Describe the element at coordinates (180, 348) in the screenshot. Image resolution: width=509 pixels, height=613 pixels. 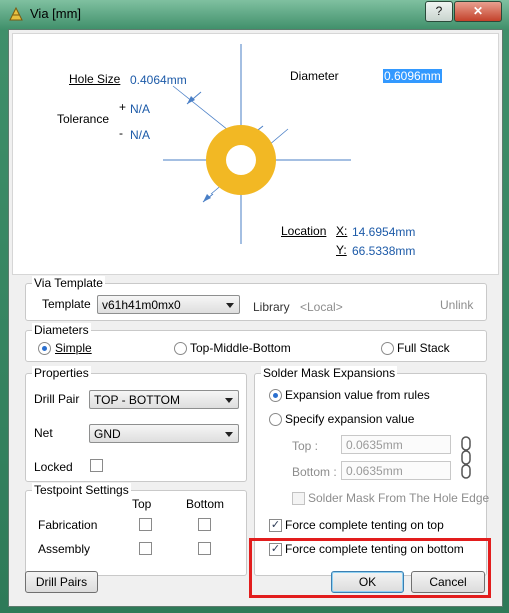
I see `radio-top-middle-bottom` at that location.